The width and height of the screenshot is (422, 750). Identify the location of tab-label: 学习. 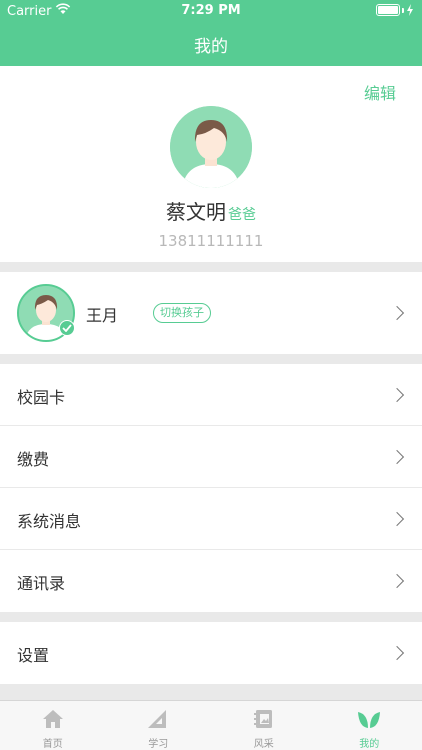
(158, 744).